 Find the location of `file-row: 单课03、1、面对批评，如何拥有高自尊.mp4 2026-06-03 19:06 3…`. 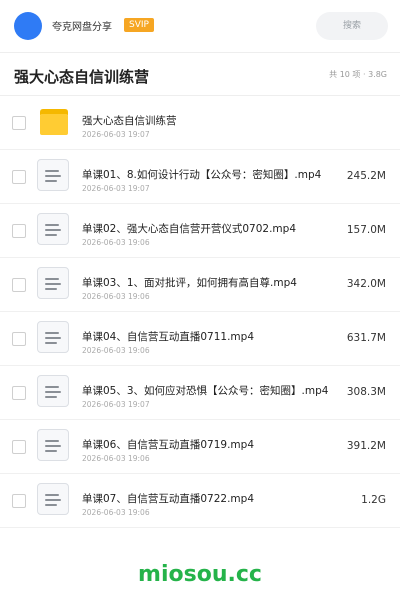

file-row: 单课03、1、面对批评，如何拥有高自尊.mp4 2026-06-03 19:06 3… is located at coordinates (200, 285).